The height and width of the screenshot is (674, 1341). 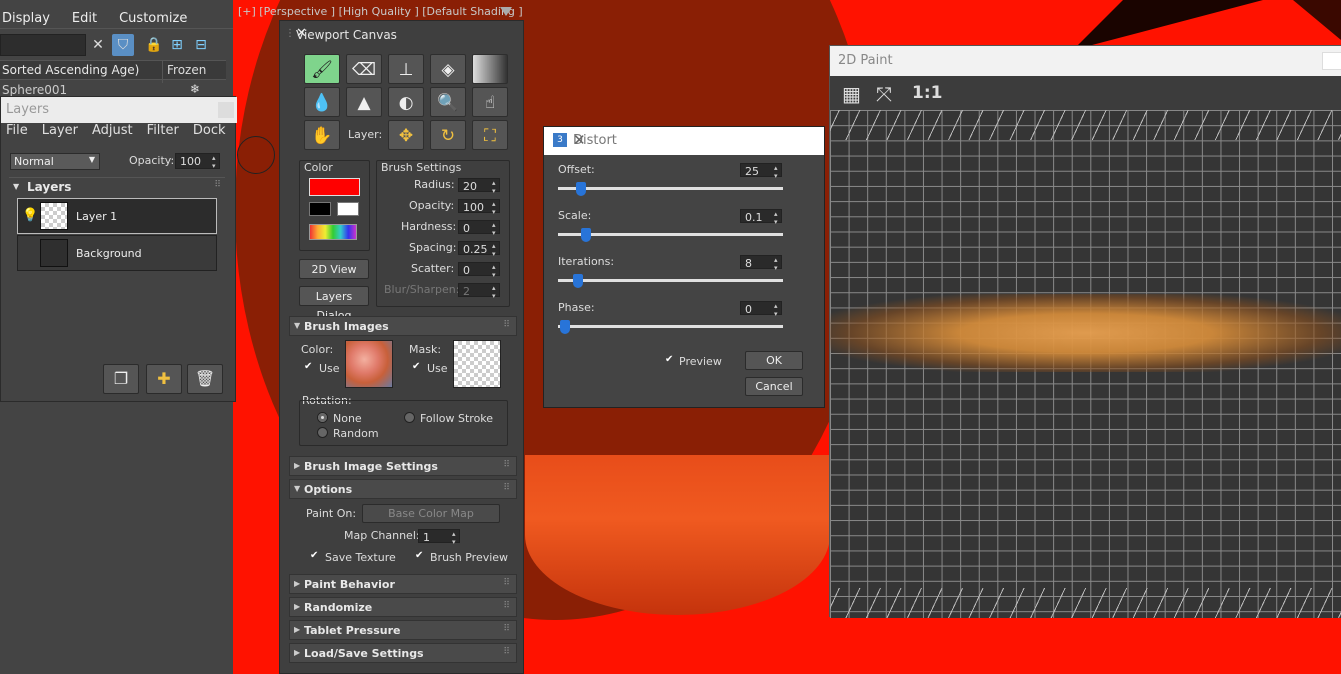 What do you see at coordinates (774, 360) in the screenshot?
I see `ok-button: OK` at bounding box center [774, 360].